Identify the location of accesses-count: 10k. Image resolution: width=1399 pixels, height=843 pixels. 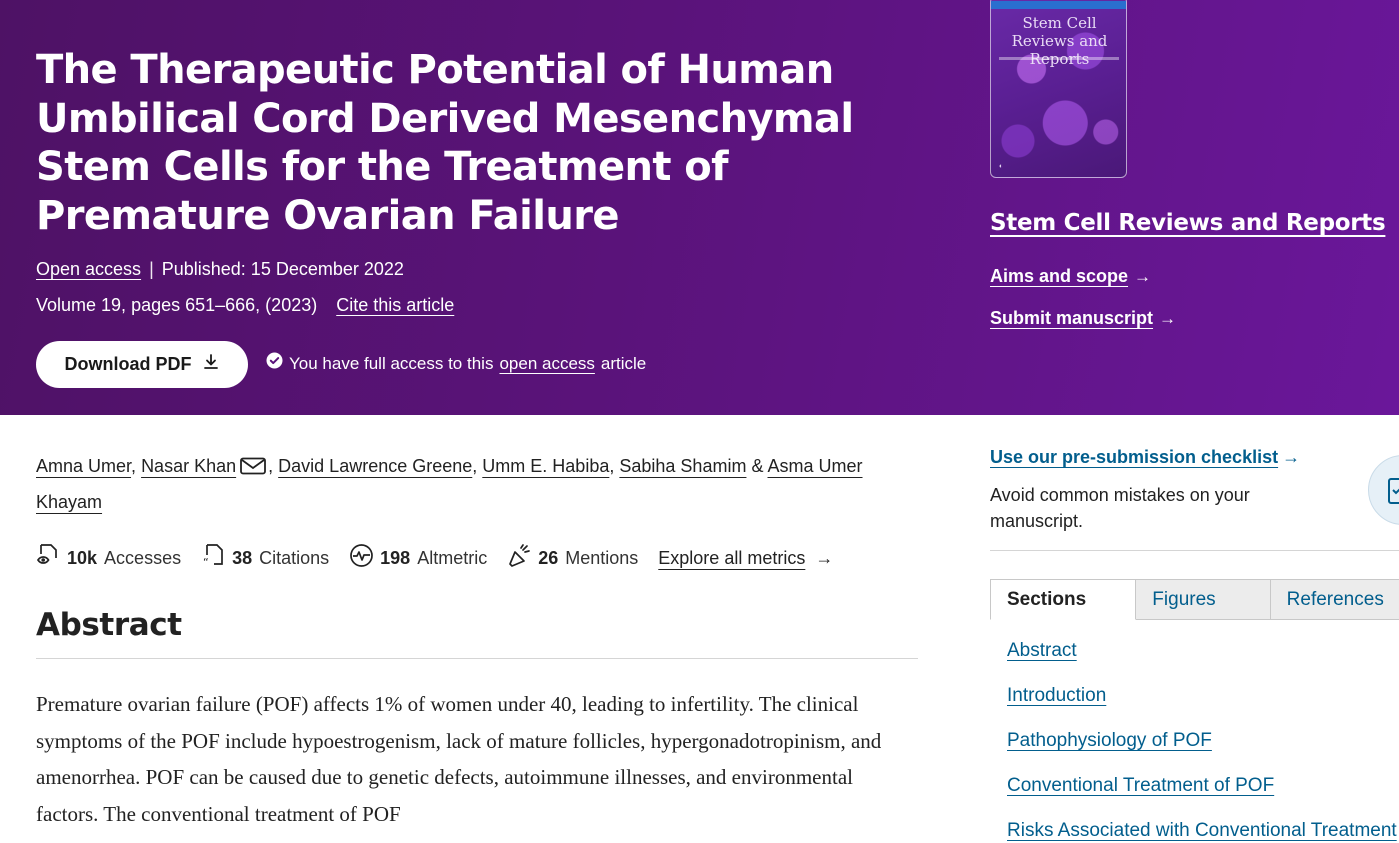
(82, 557).